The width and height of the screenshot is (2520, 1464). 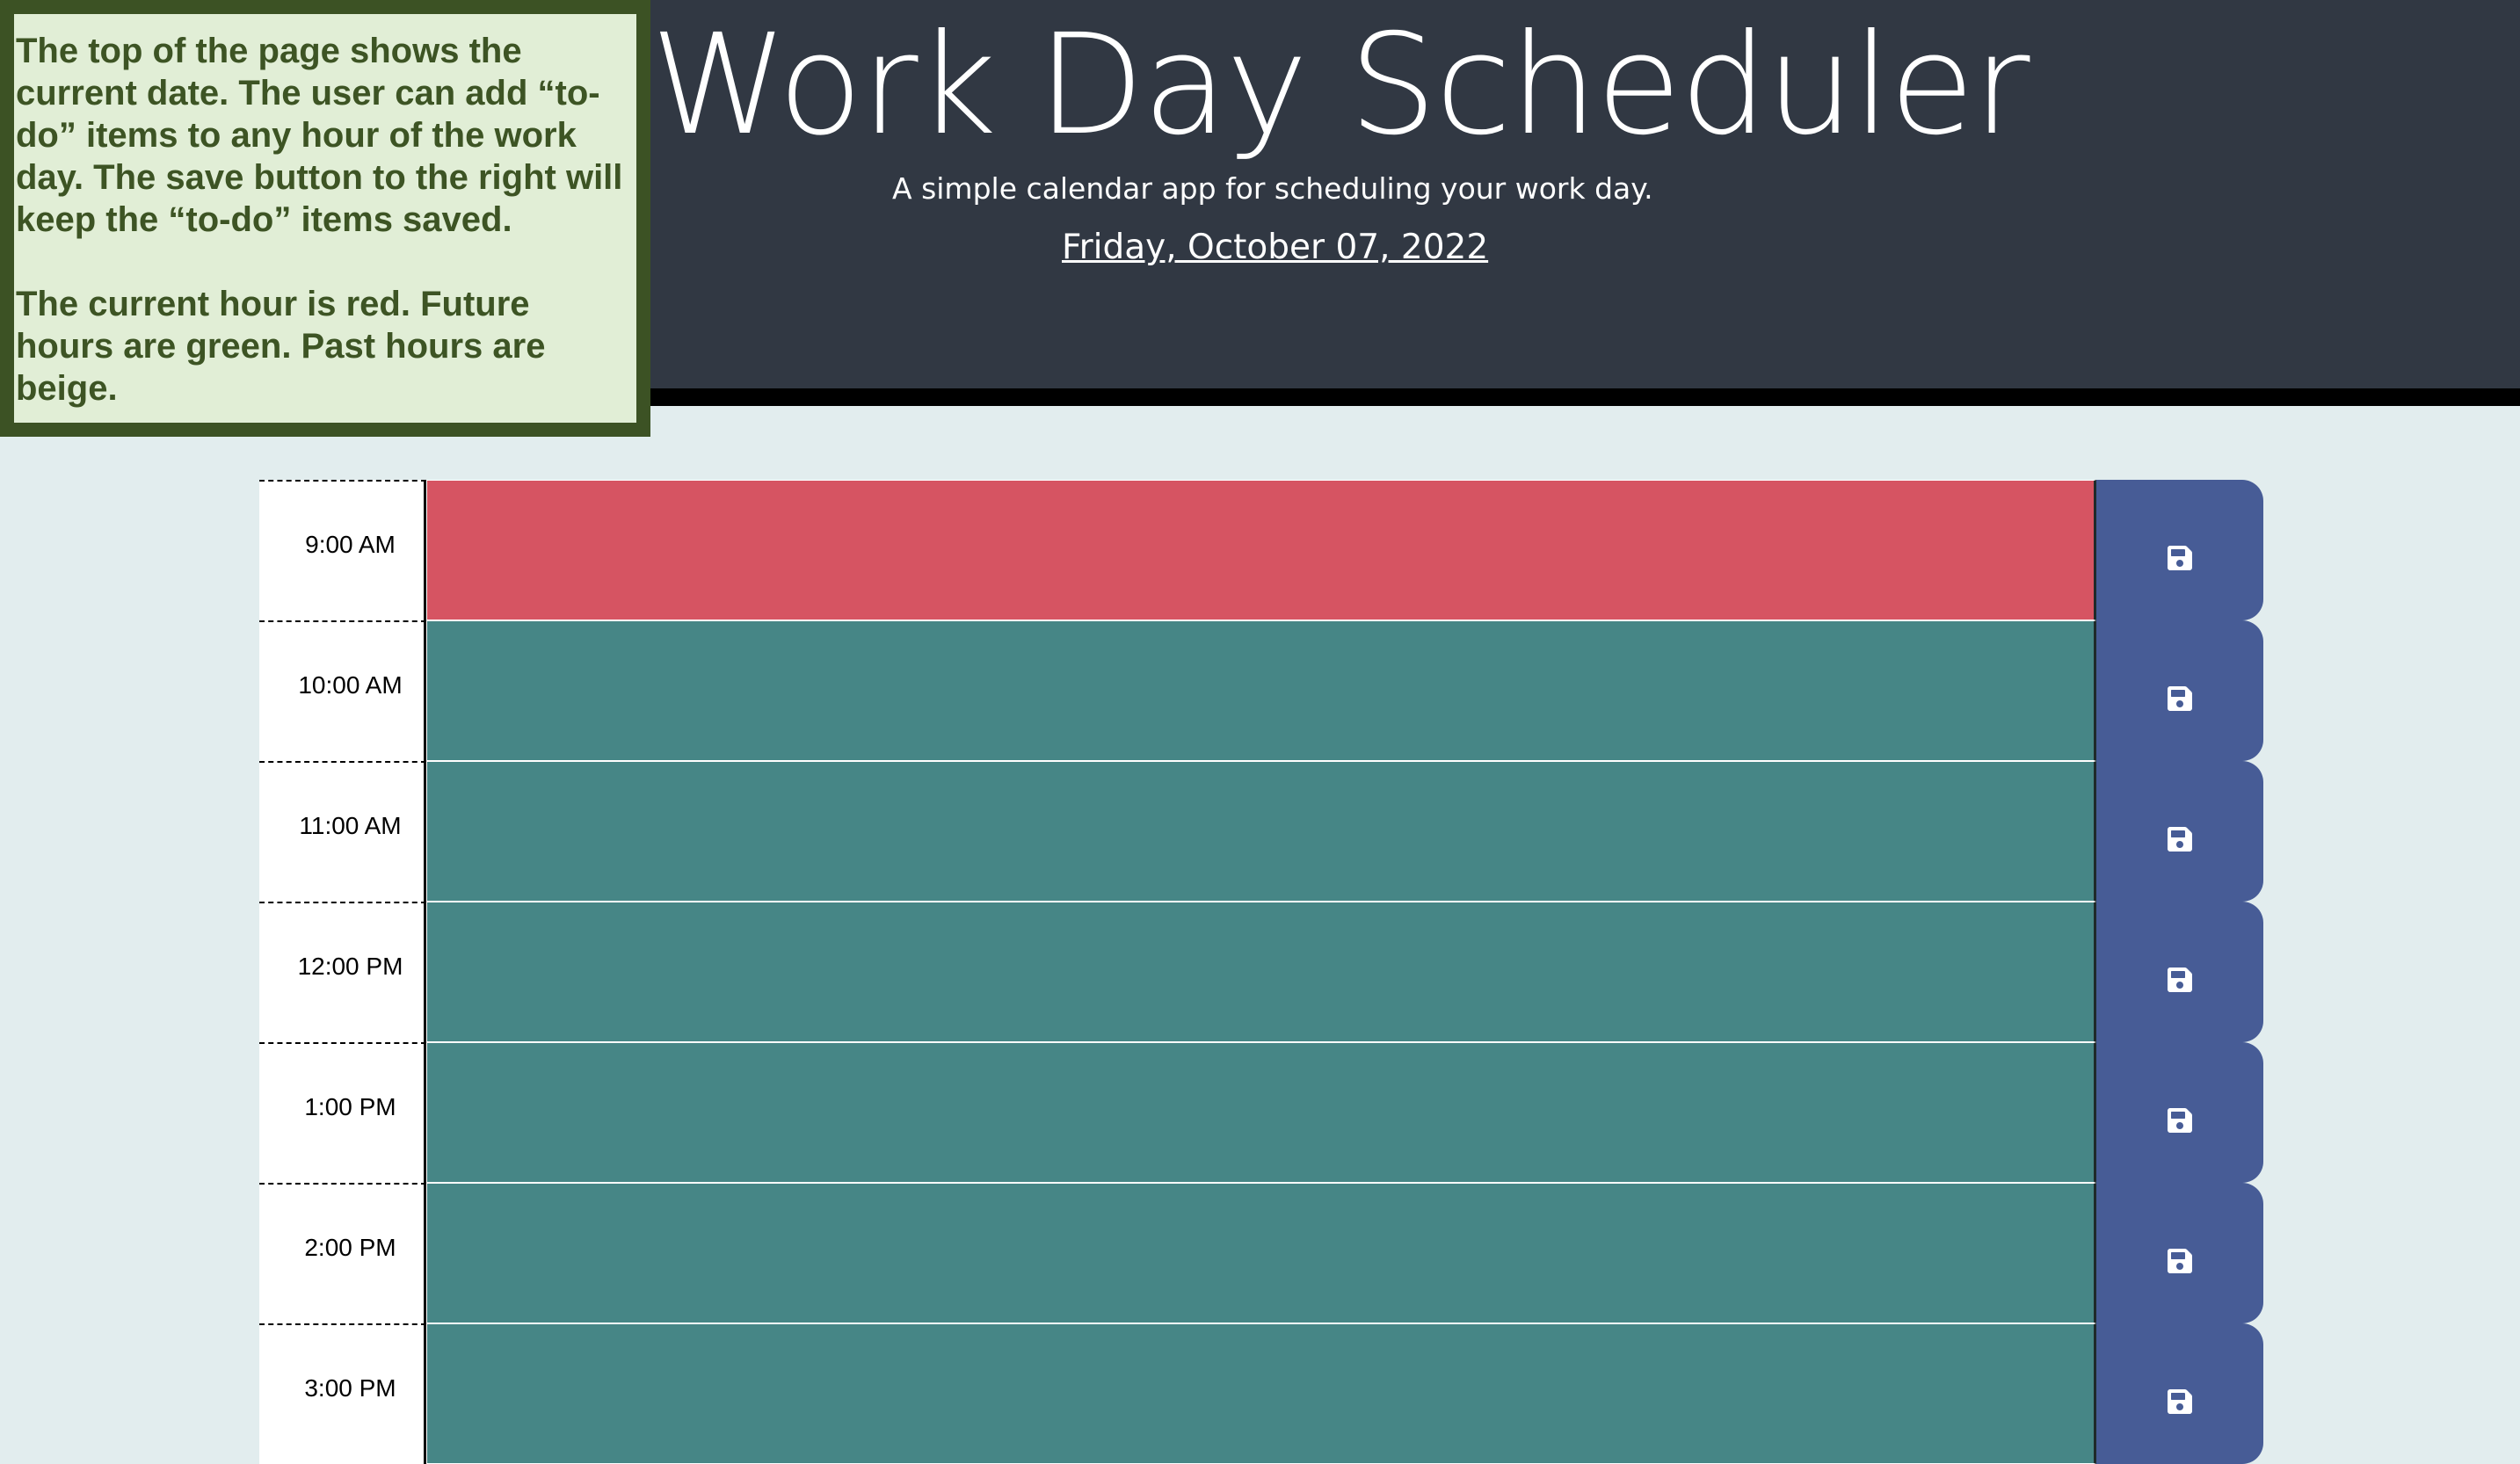 I want to click on time-block: 1:00 PM, so click(x=1261, y=1112).